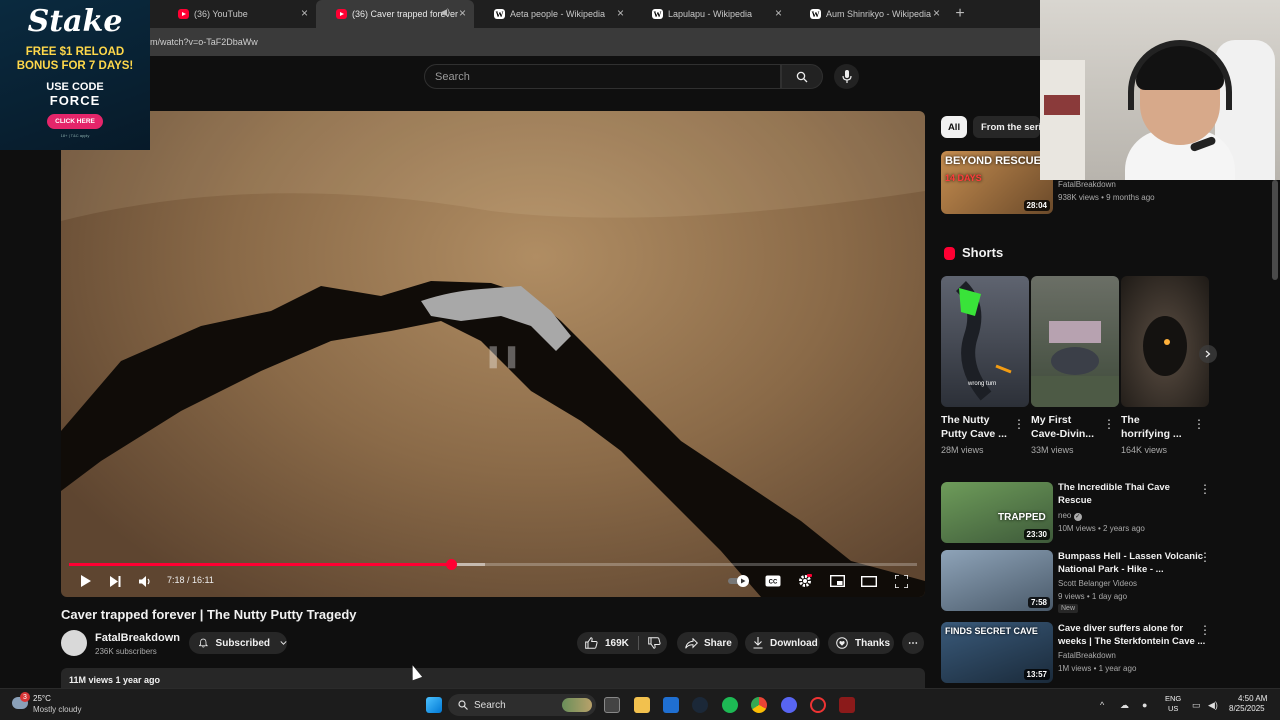  I want to click on chevron-down-icon, so click(283, 643).